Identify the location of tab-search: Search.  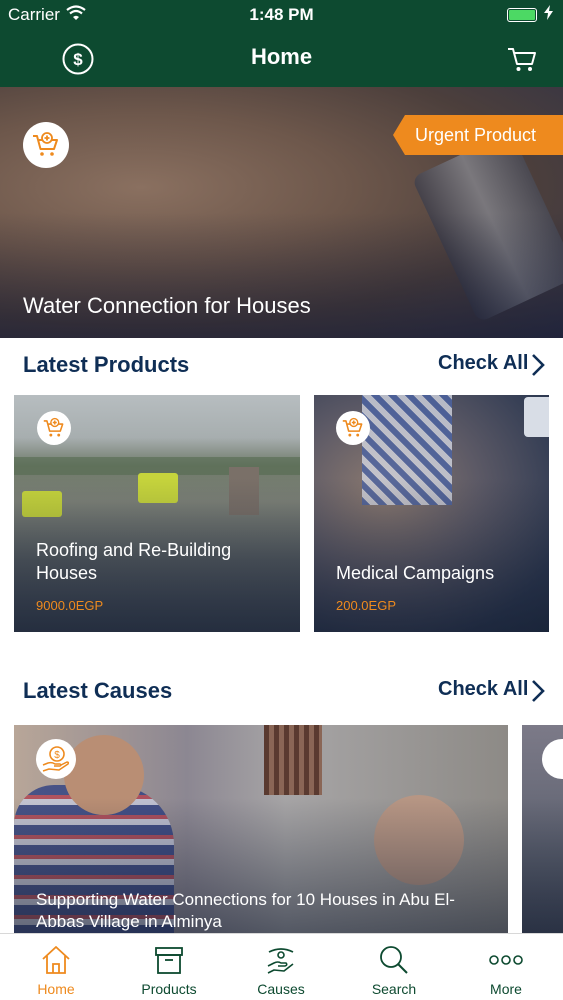
(394, 967).